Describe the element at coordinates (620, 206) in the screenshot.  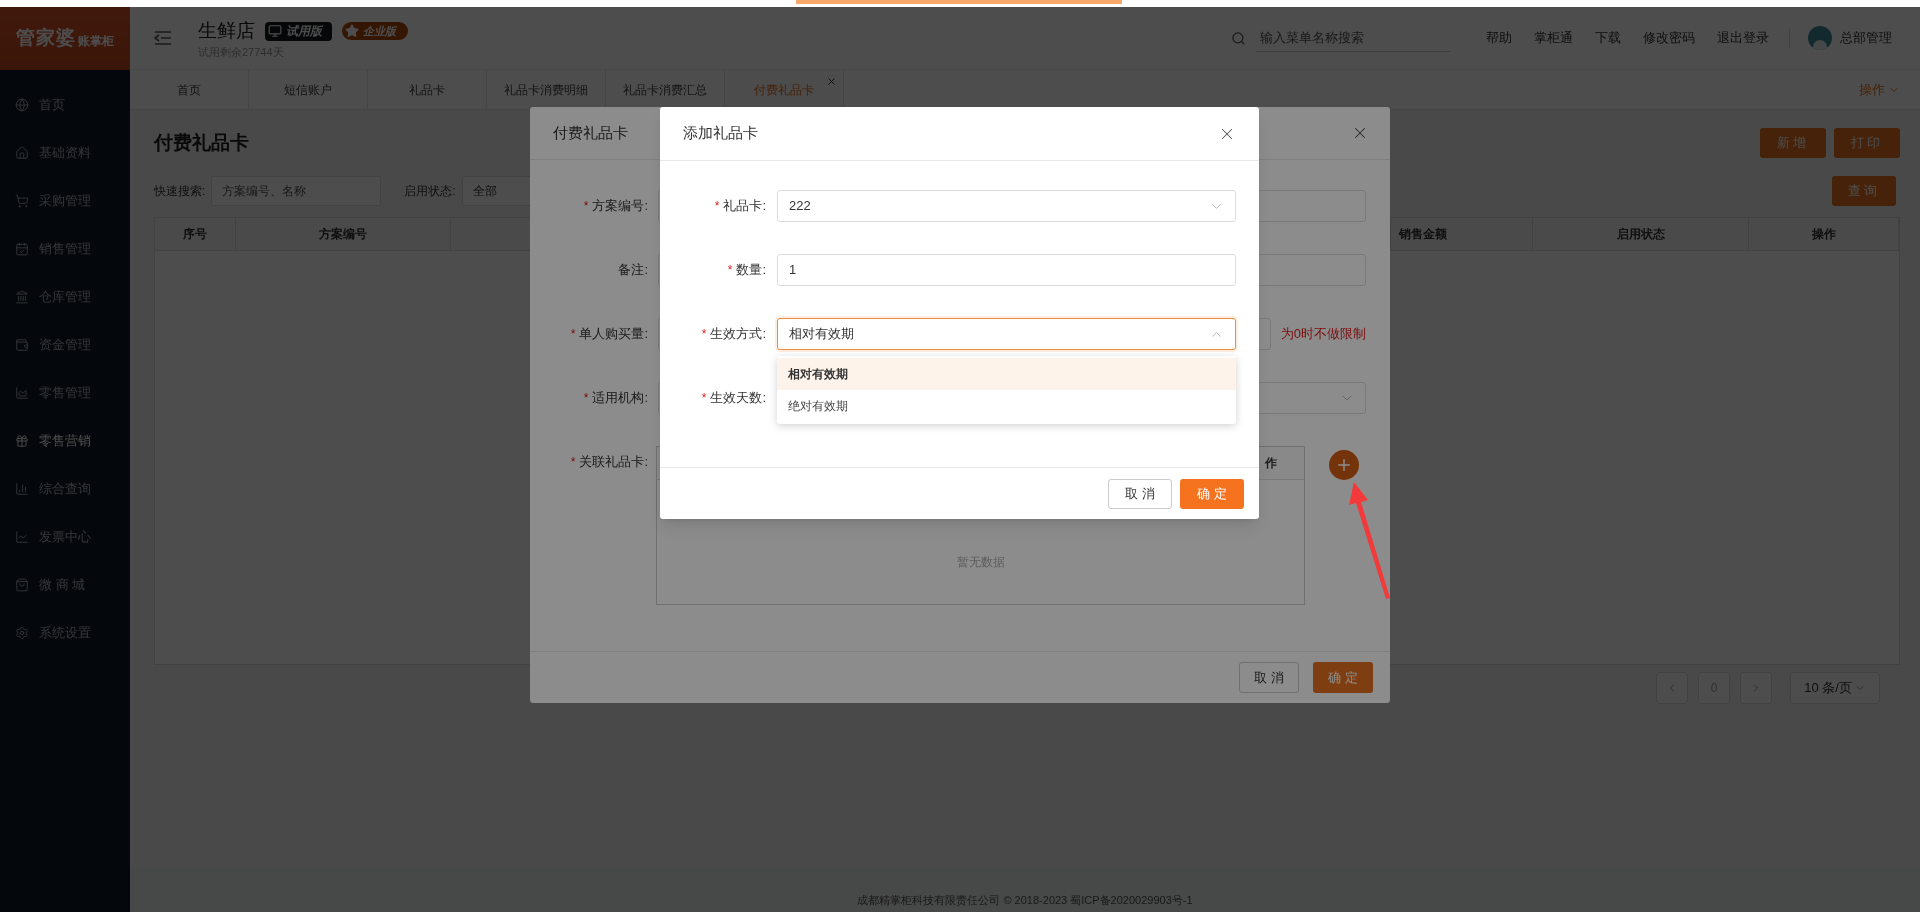
I see `field-label: 方案编号:` at that location.